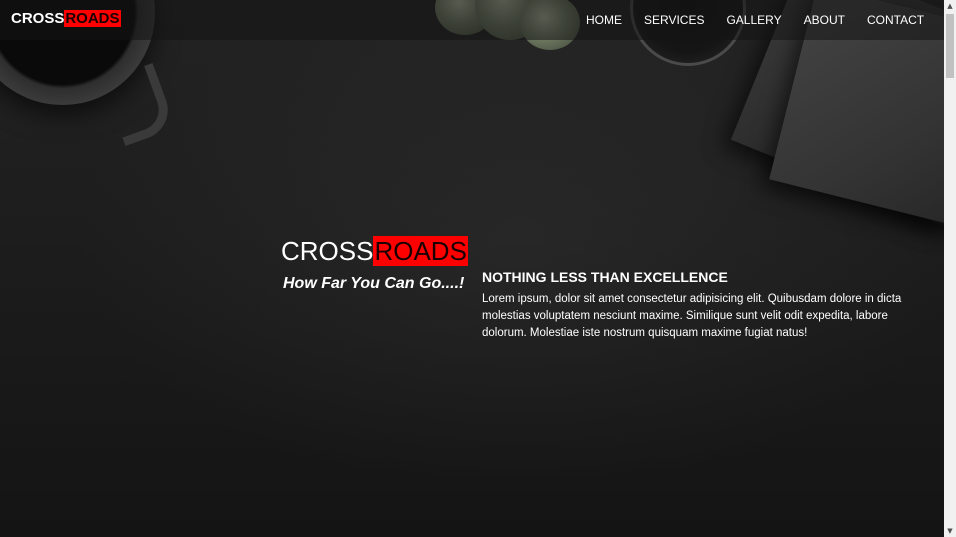 This screenshot has width=956, height=537. Describe the element at coordinates (92, 18) in the screenshot. I see `brand-highlight: ROADS` at that location.